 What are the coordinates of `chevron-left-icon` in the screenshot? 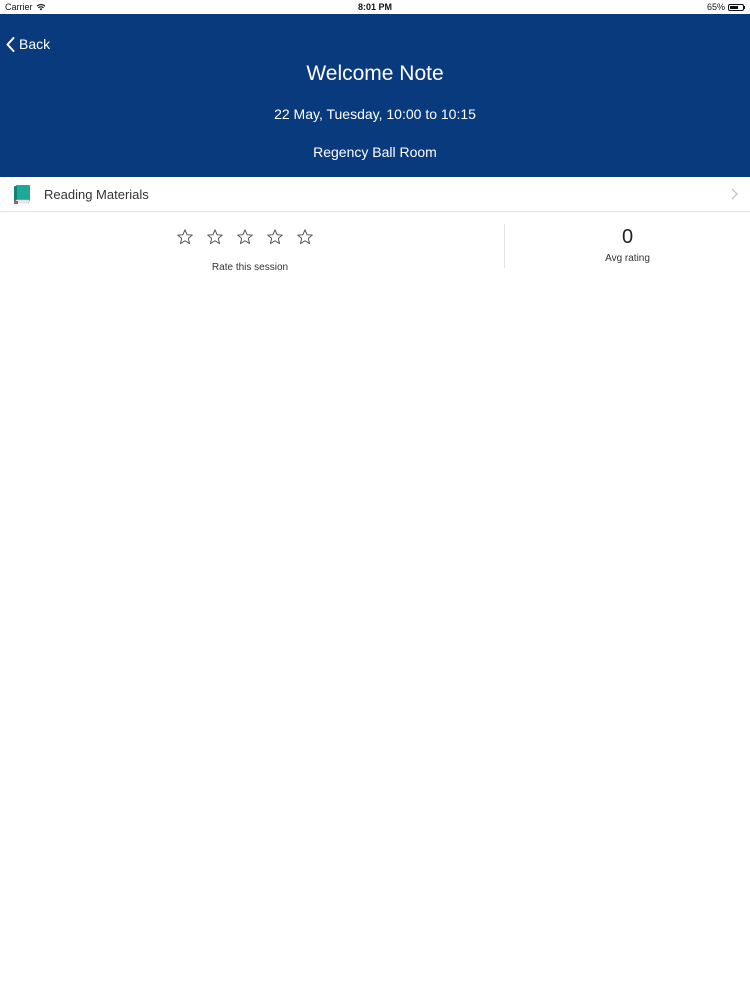 It's located at (10, 44).